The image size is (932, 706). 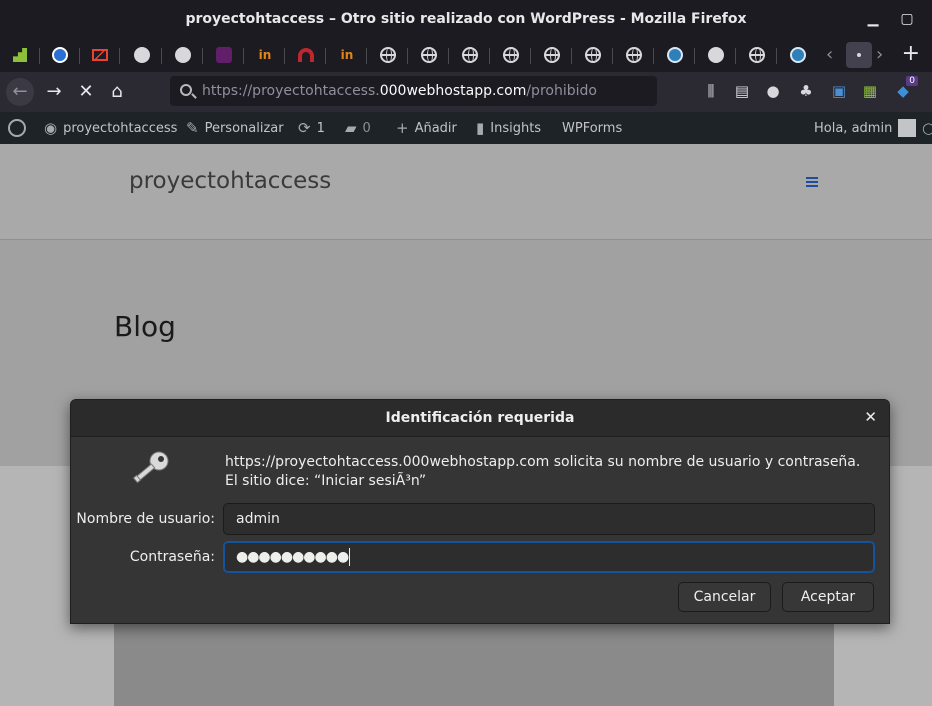 What do you see at coordinates (907, 128) in the screenshot?
I see `avatar` at bounding box center [907, 128].